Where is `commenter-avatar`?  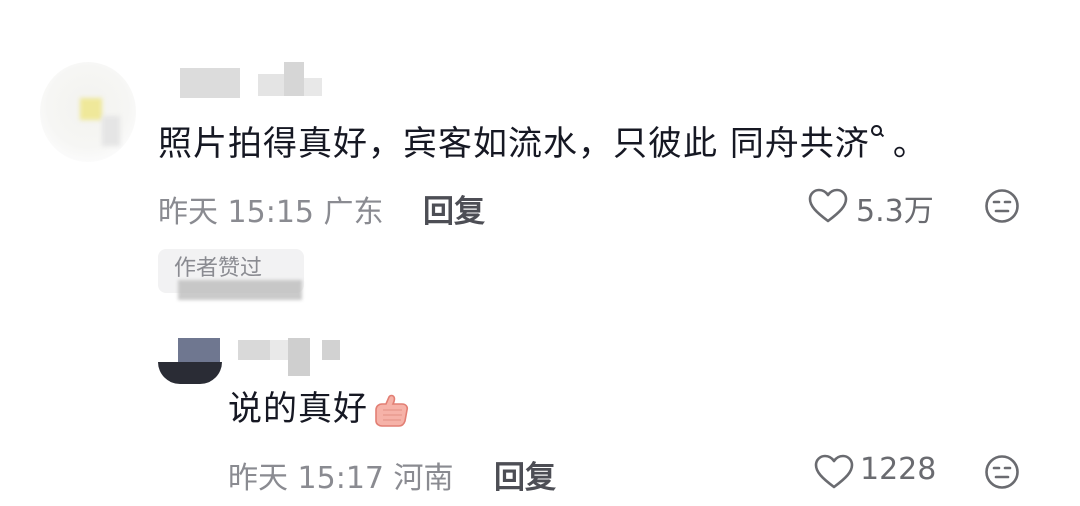 commenter-avatar is located at coordinates (88, 112).